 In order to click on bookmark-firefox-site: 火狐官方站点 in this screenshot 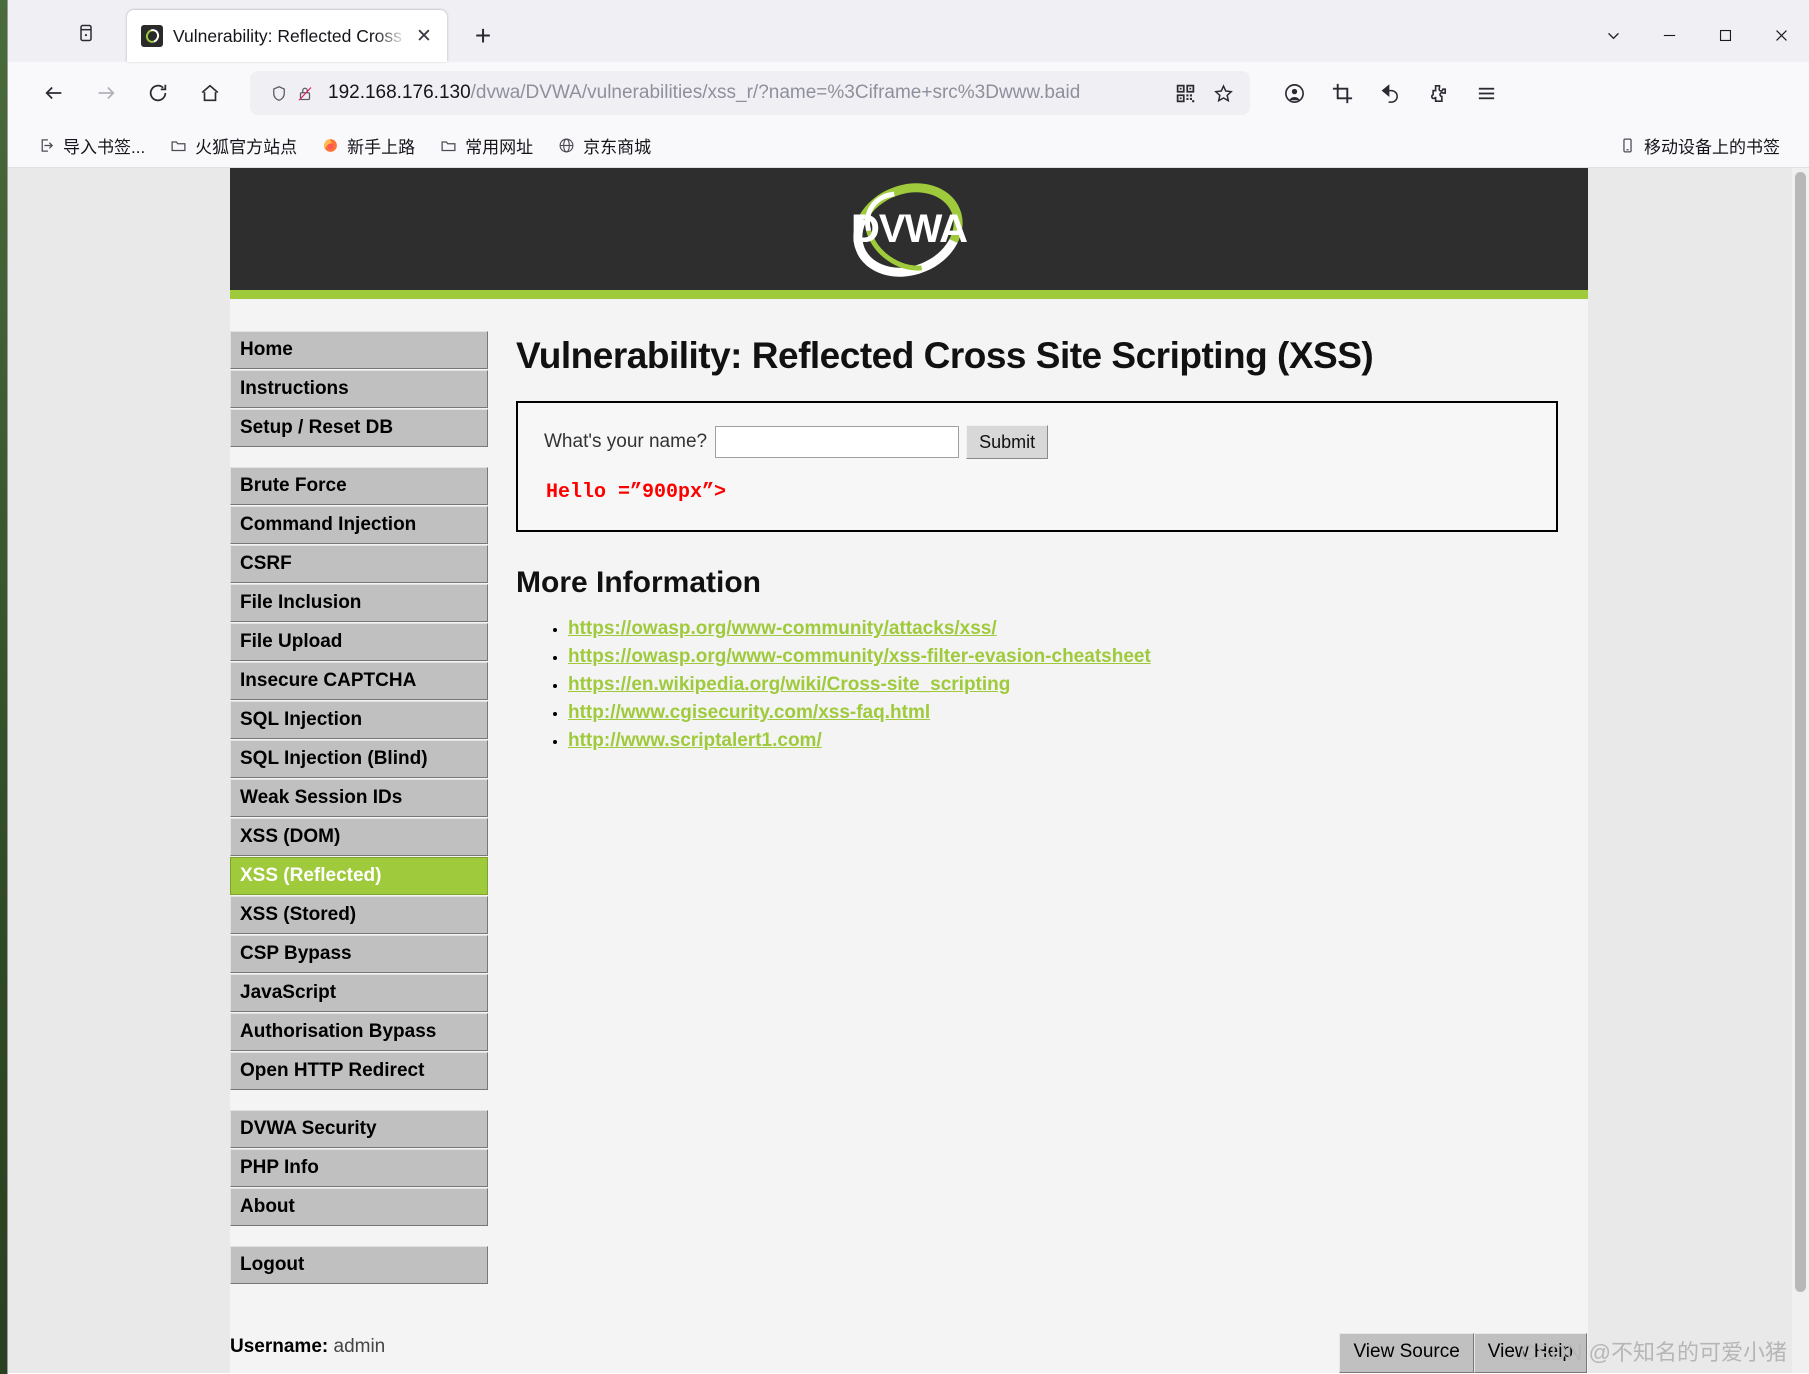, I will do `click(232, 146)`.